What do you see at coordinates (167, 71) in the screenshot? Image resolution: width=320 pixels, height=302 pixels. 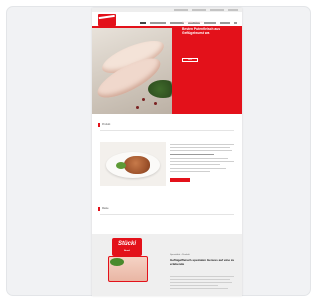 I see `hero-banner` at bounding box center [167, 71].